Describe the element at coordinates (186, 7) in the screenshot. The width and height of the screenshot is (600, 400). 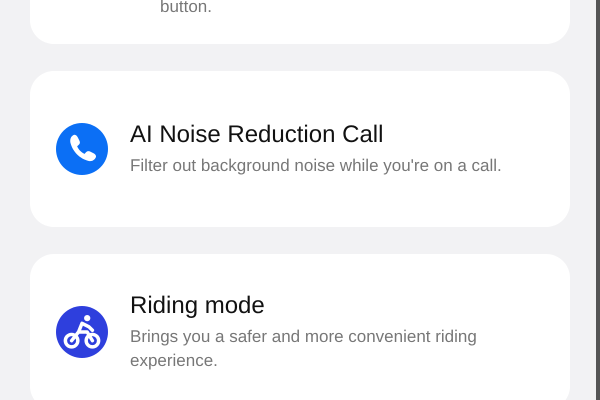
I see `feature-description: button.` at that location.